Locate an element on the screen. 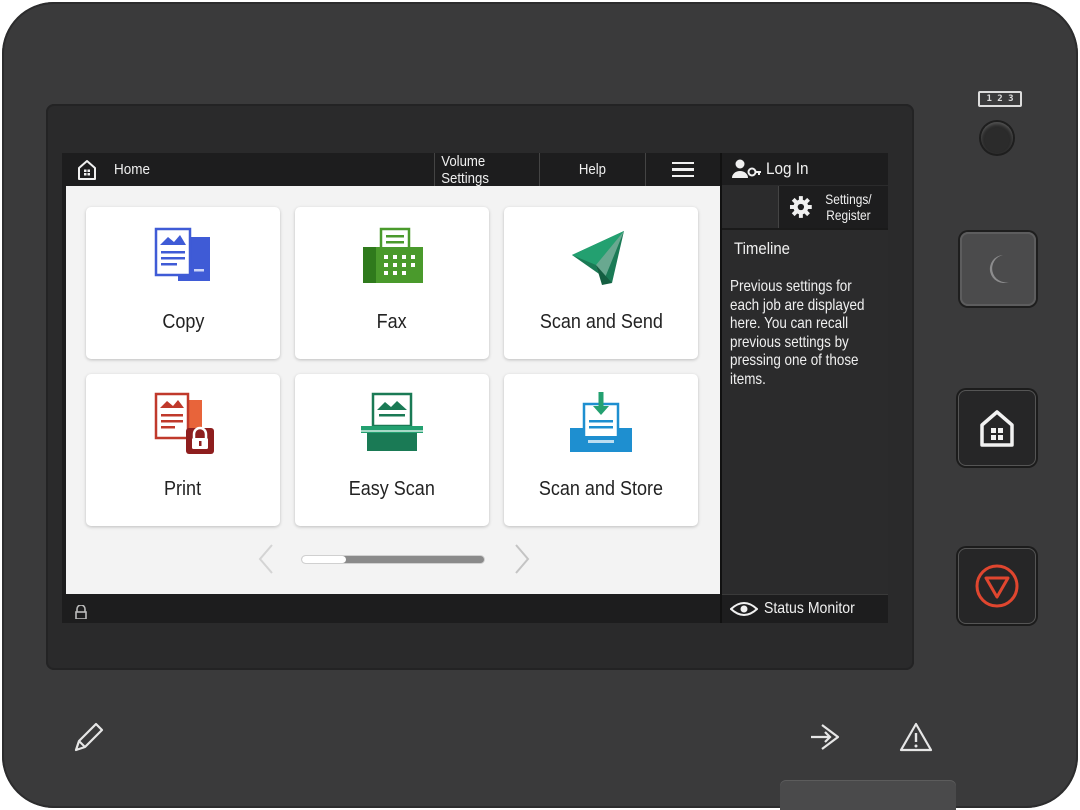 The image size is (1080, 810). home-tab-button: Home is located at coordinates (137, 169).